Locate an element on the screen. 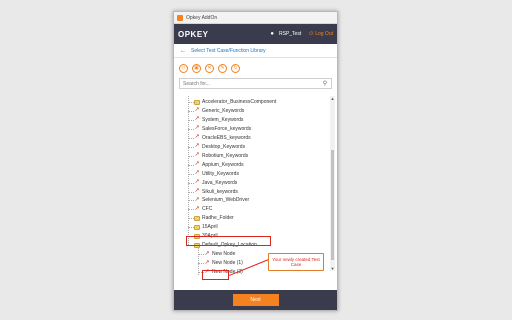 The image size is (512, 320). tree-item-label: New Node (1) is located at coordinates (227, 263).